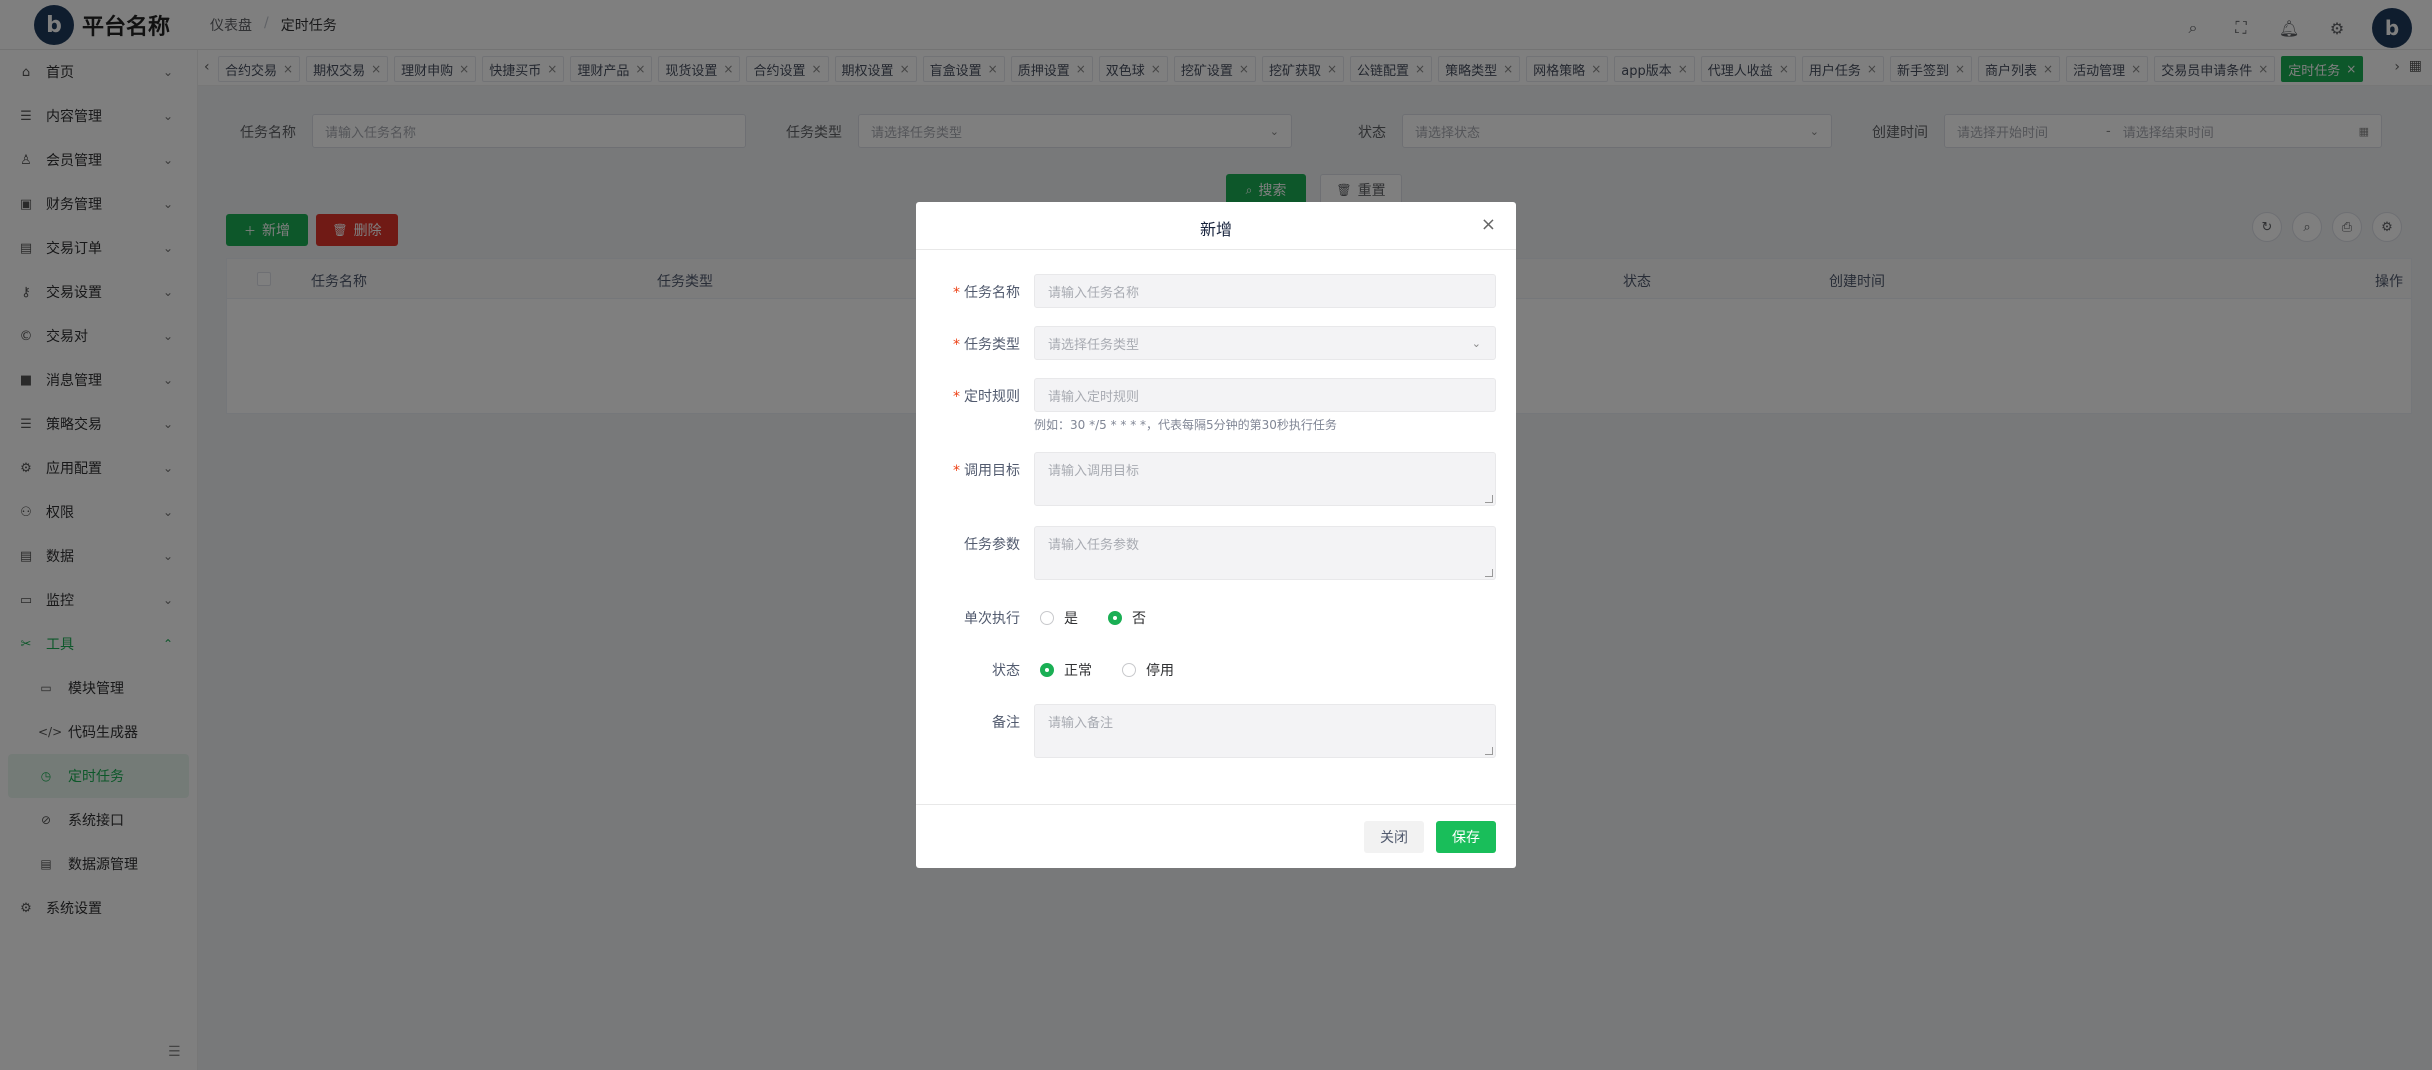 The width and height of the screenshot is (2432, 1070). I want to click on remark-textarea: 请输入备注, so click(1265, 731).